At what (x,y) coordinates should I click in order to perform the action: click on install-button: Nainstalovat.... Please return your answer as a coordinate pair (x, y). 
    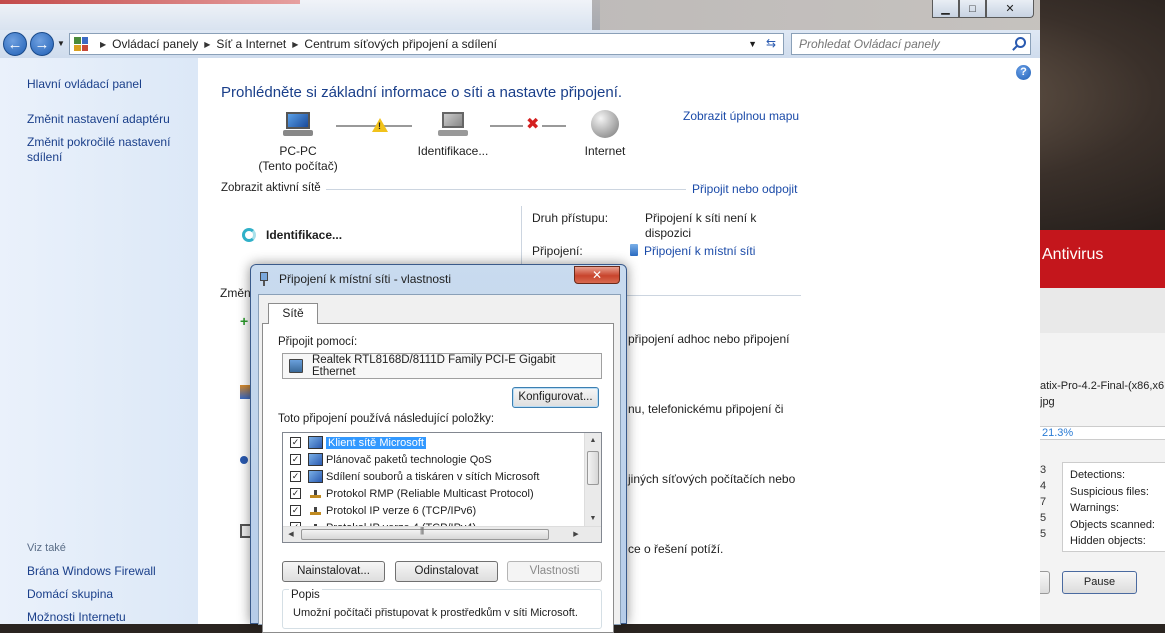
    Looking at the image, I should click on (333, 571).